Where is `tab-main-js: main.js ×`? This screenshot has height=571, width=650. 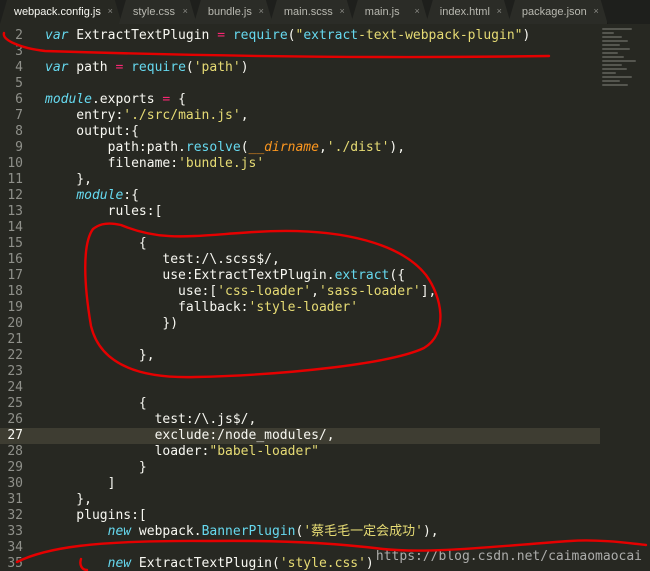 tab-main-js: main.js × is located at coordinates (390, 12).